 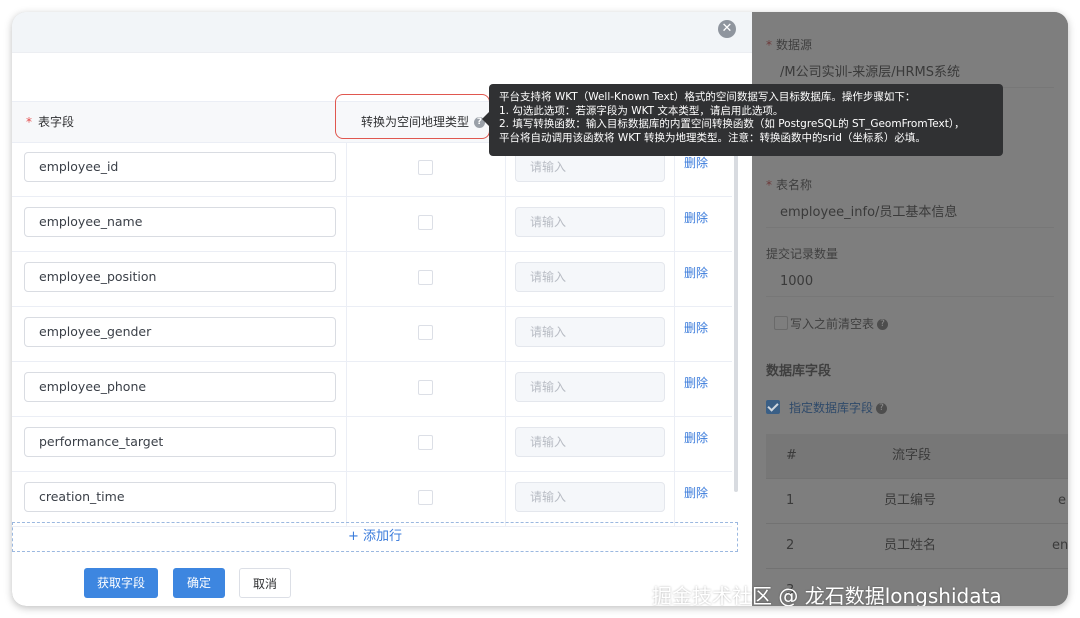 What do you see at coordinates (372, 224) in the screenshot?
I see `table-row: employee_name 请输入 删除` at bounding box center [372, 224].